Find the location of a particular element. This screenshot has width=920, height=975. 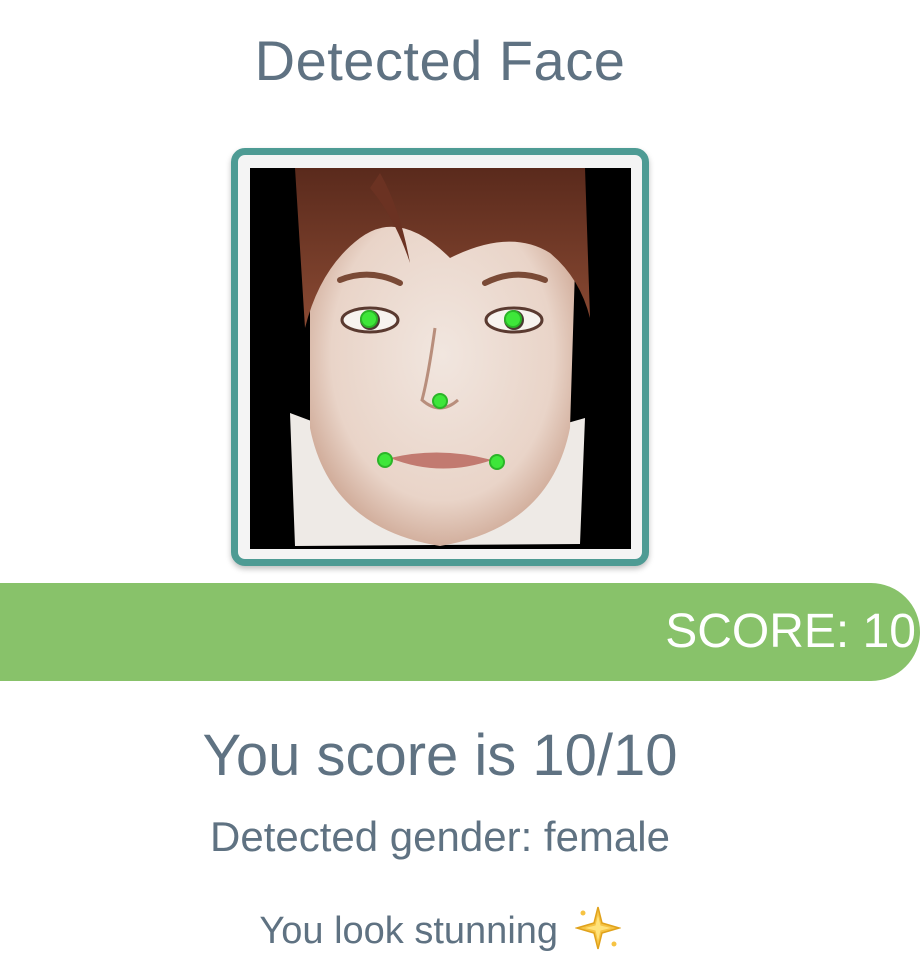

score-label: SCORE: 10 is located at coordinates (790, 631).